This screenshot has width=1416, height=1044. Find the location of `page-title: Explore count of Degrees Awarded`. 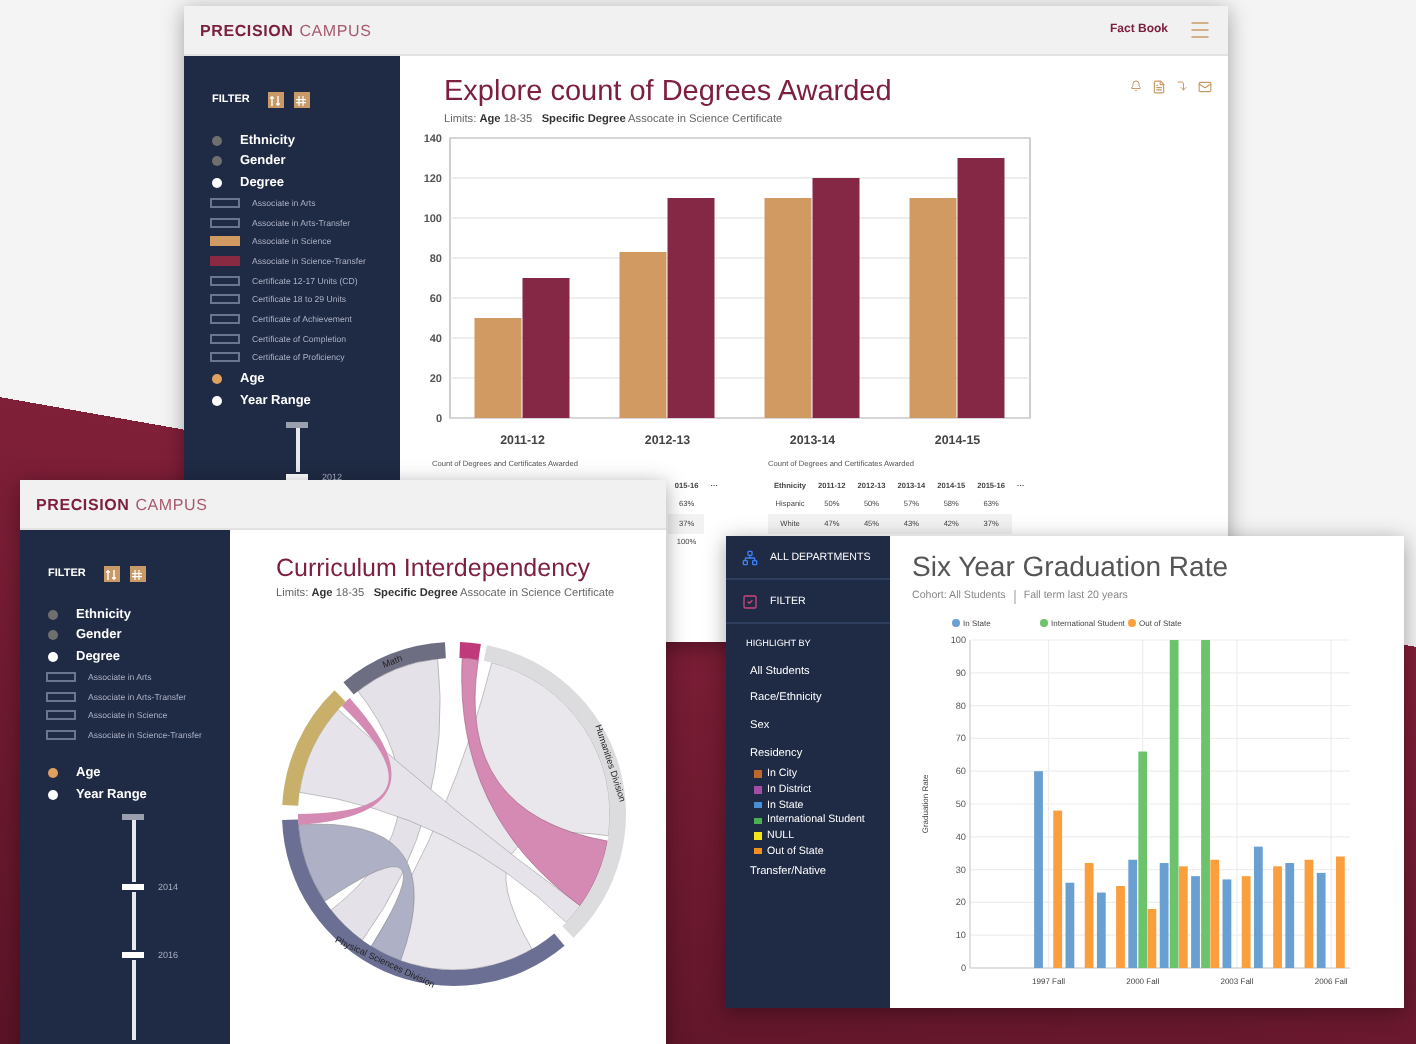

page-title: Explore count of Degrees Awarded is located at coordinates (668, 92).